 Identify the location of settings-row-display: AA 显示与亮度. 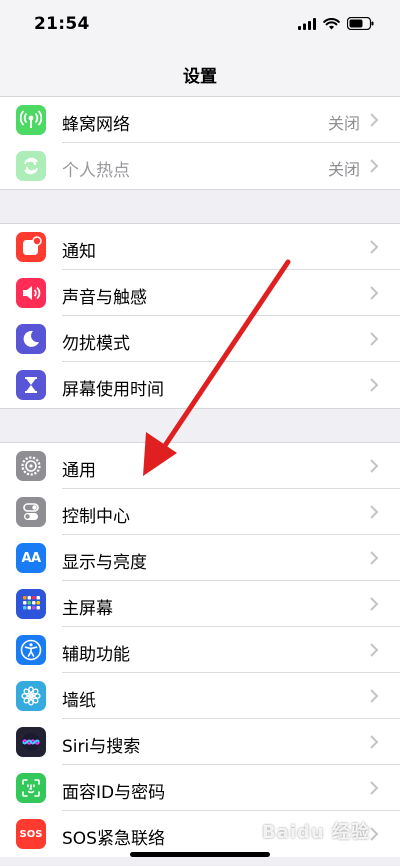
(200, 558).